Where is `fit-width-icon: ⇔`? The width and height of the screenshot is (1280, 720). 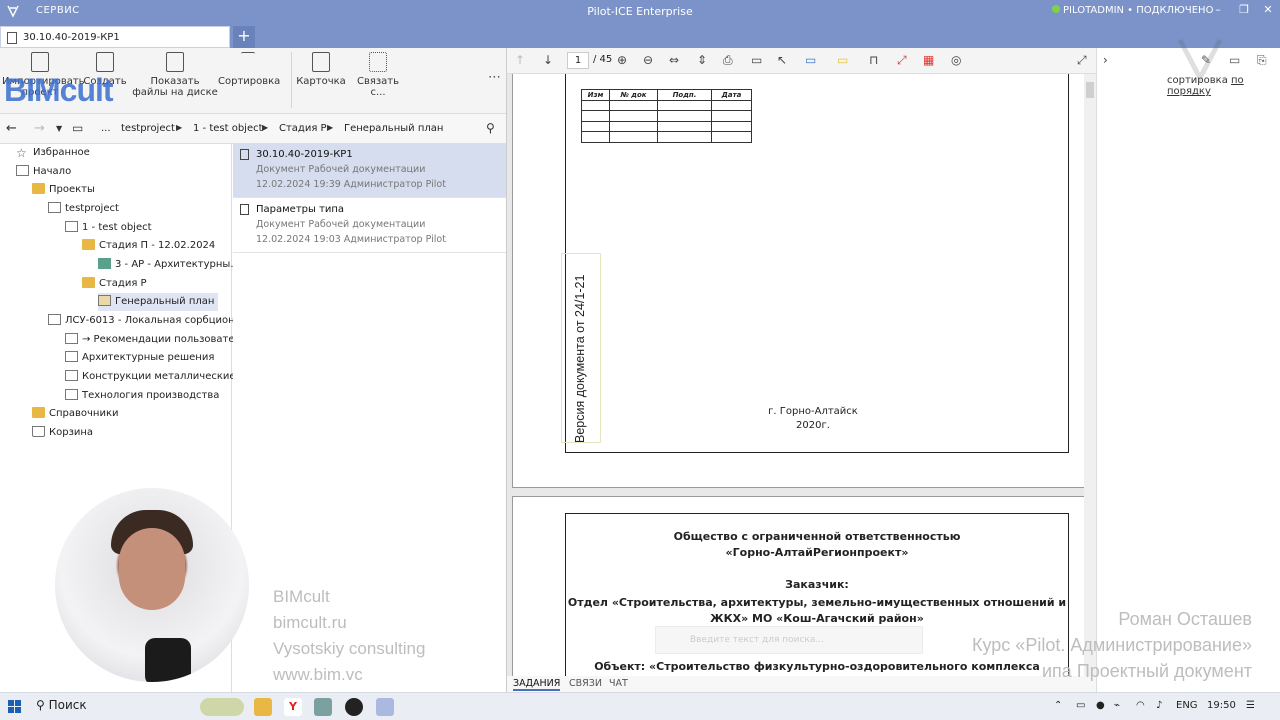
fit-width-icon: ⇔ is located at coordinates (674, 60).